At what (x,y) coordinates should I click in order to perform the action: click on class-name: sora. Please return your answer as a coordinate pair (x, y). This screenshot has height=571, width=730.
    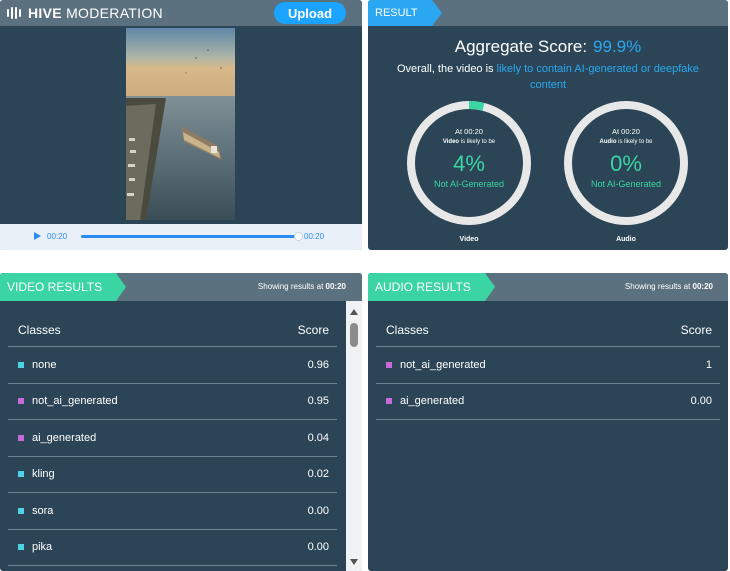
    Looking at the image, I should click on (43, 510).